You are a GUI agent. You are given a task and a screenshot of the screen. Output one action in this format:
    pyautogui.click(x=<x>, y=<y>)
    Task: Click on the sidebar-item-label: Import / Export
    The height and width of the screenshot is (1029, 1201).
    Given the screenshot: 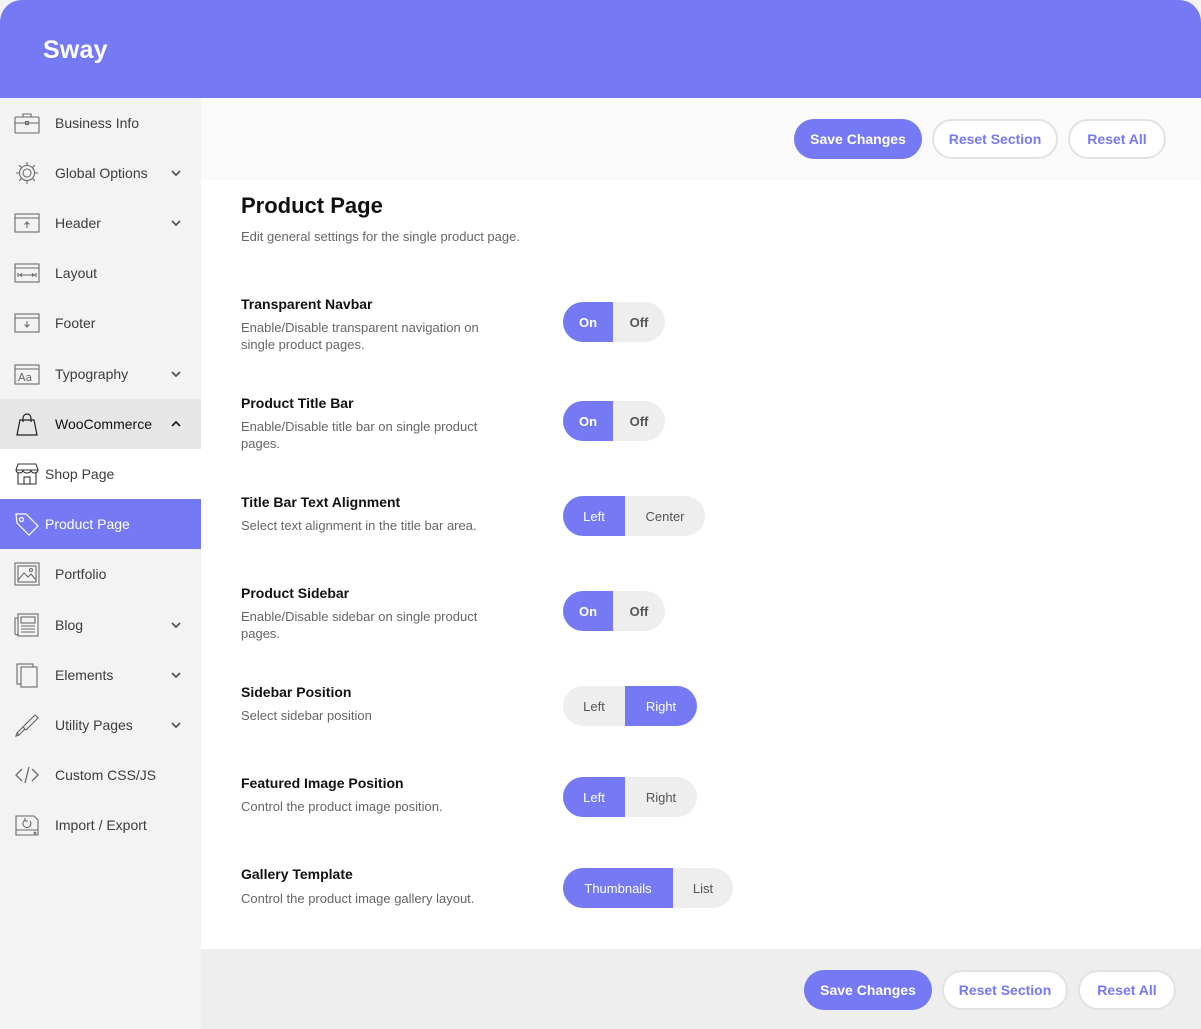 What is the action you would take?
    pyautogui.click(x=101, y=825)
    